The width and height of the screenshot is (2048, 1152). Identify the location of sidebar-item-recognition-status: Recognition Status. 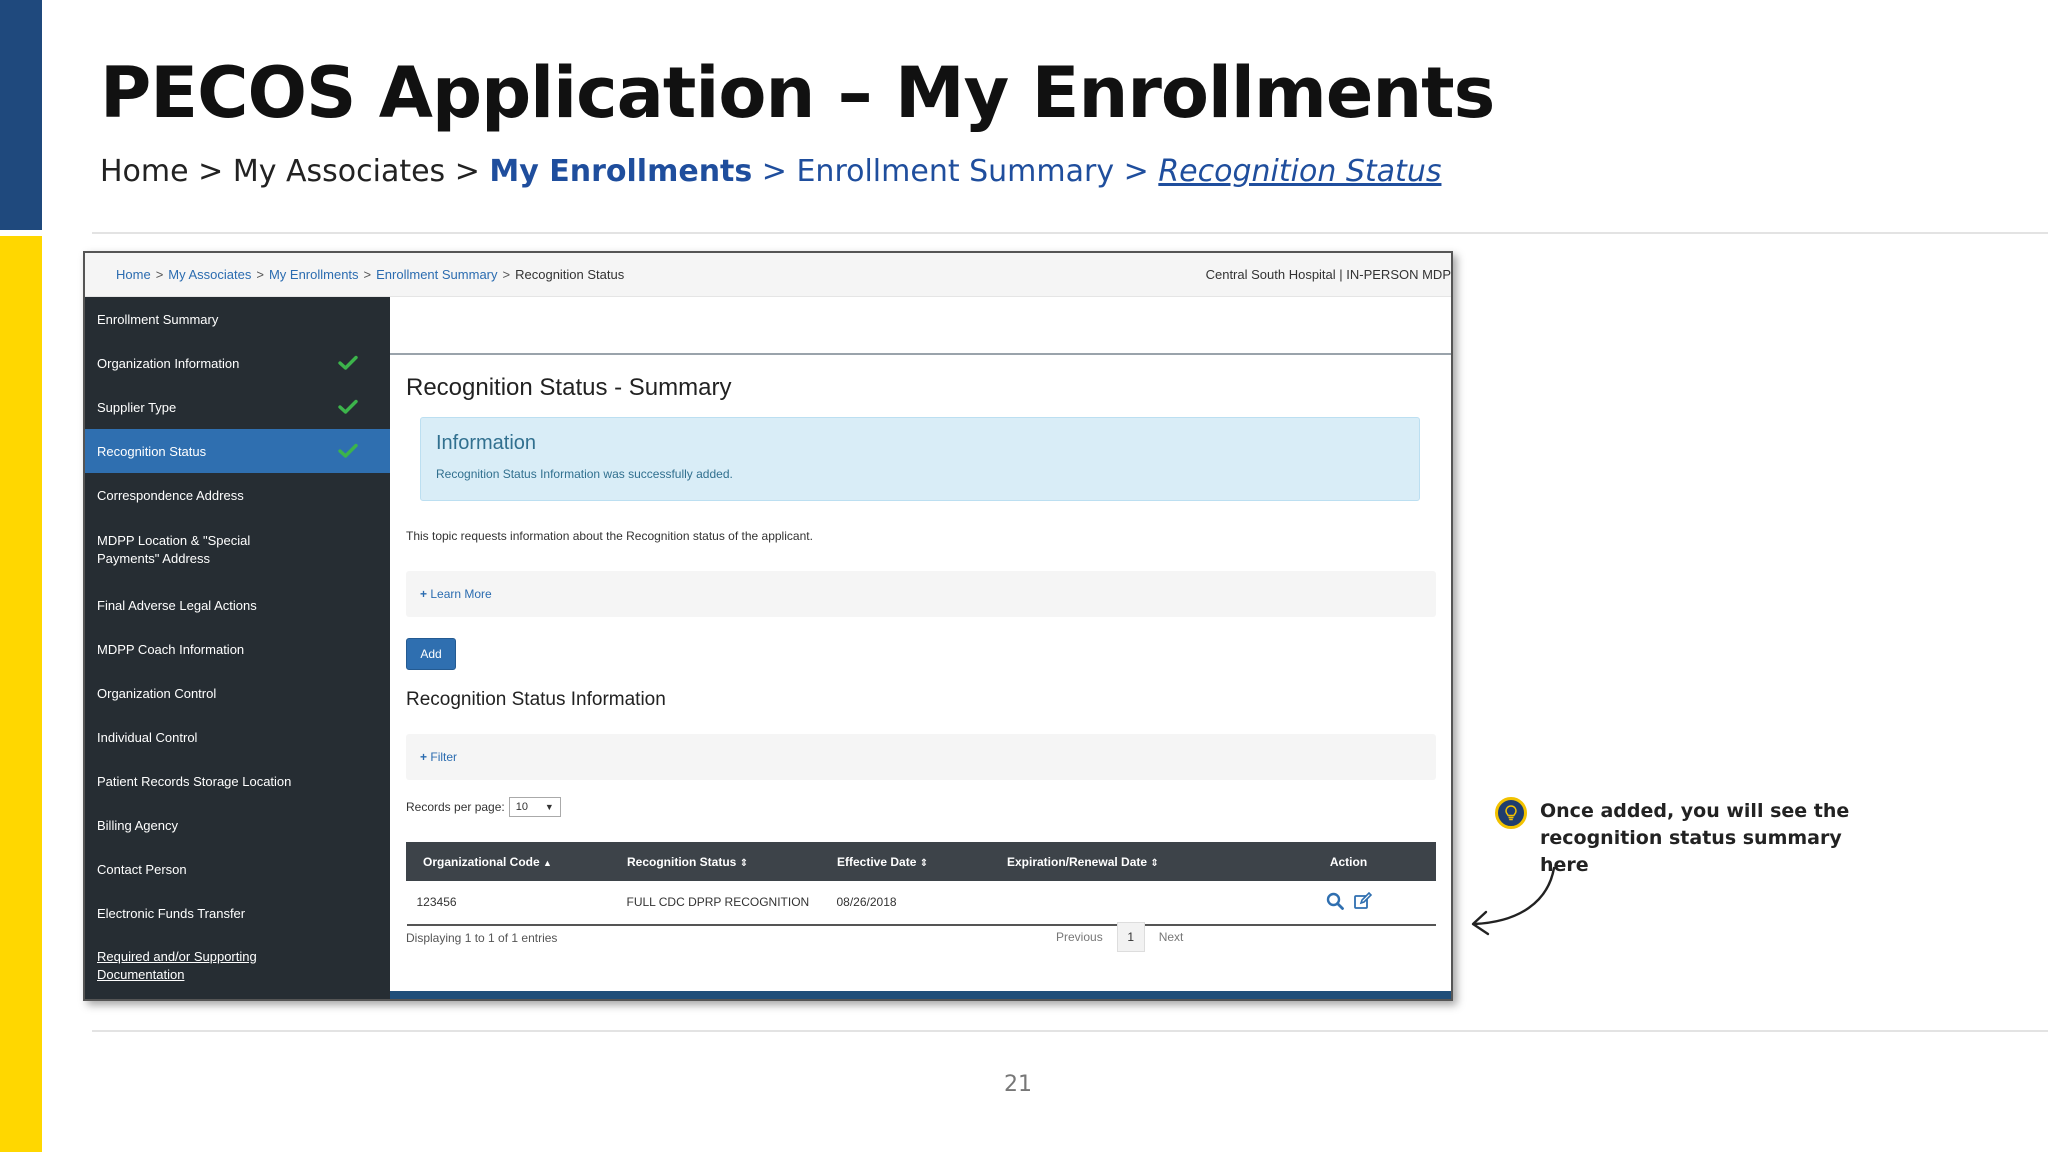
(237, 451).